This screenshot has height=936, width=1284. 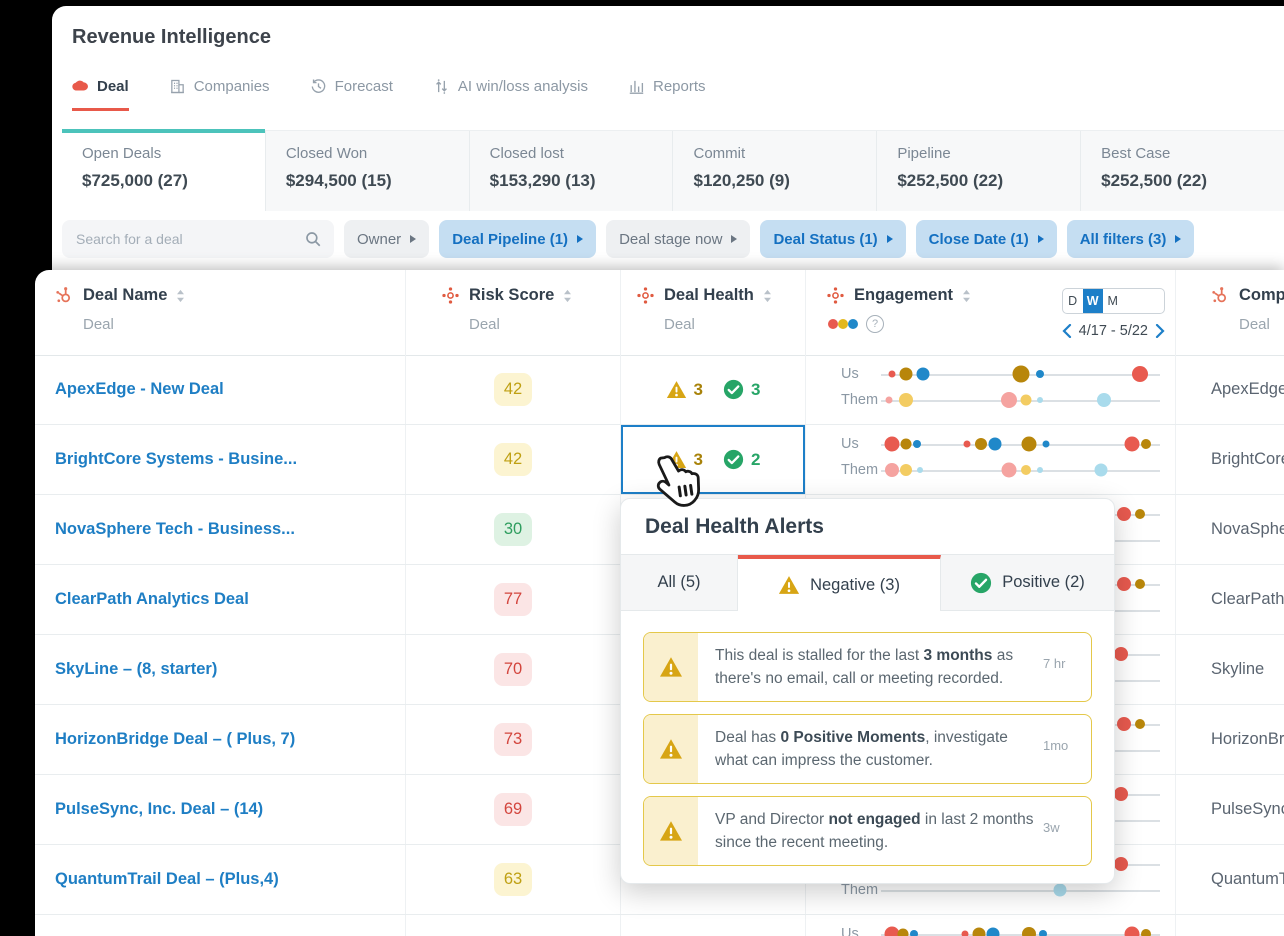 I want to click on nav-tab-deal: Deal, so click(x=100, y=94).